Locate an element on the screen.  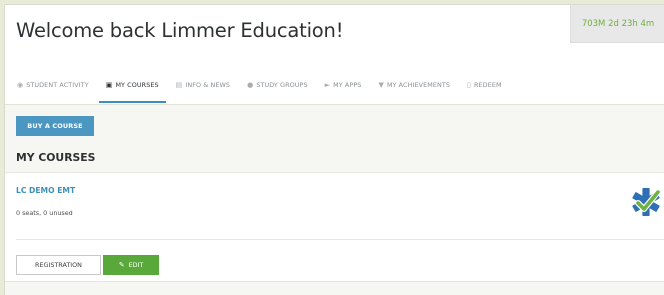
shield-icon: ▼ is located at coordinates (381, 85).